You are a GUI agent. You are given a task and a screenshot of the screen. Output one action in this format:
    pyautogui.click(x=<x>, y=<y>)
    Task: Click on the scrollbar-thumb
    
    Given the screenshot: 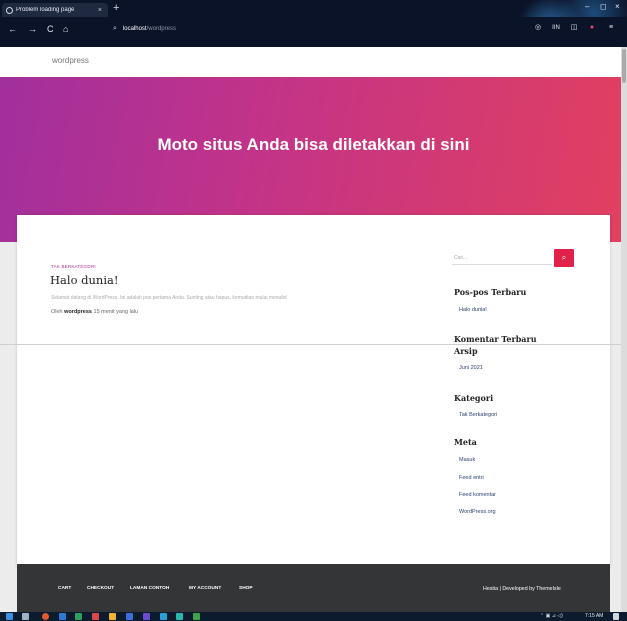 What is the action you would take?
    pyautogui.click(x=624, y=66)
    